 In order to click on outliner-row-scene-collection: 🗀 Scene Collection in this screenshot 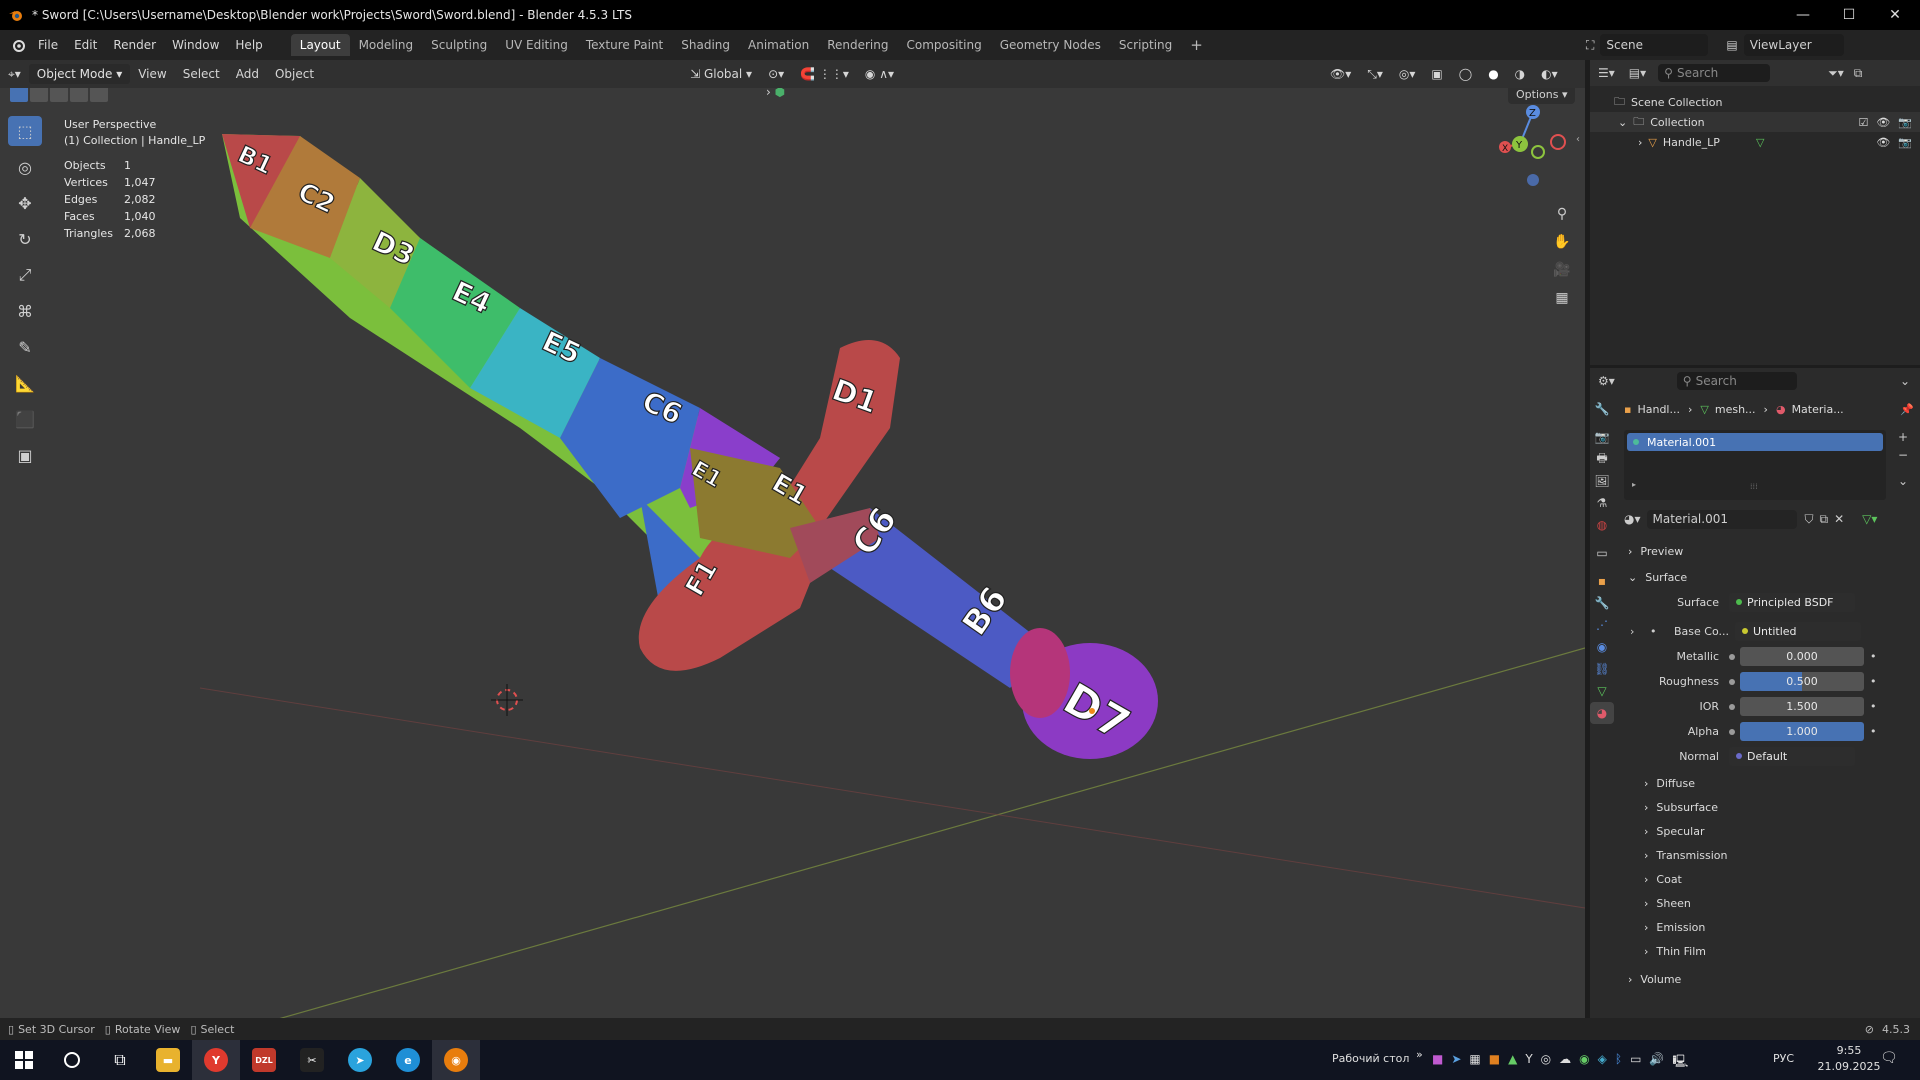, I will do `click(1755, 102)`.